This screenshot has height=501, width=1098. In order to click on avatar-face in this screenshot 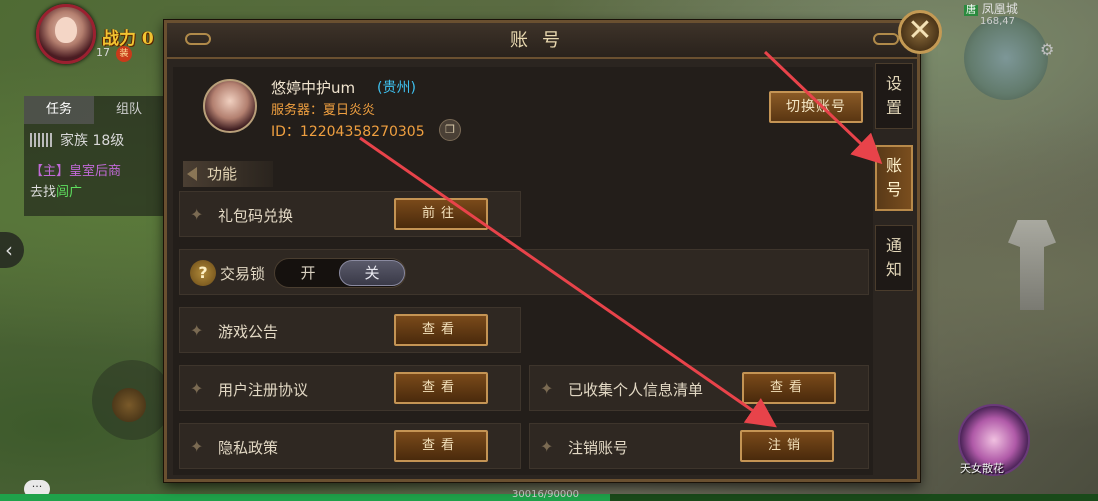, I will do `click(66, 30)`.